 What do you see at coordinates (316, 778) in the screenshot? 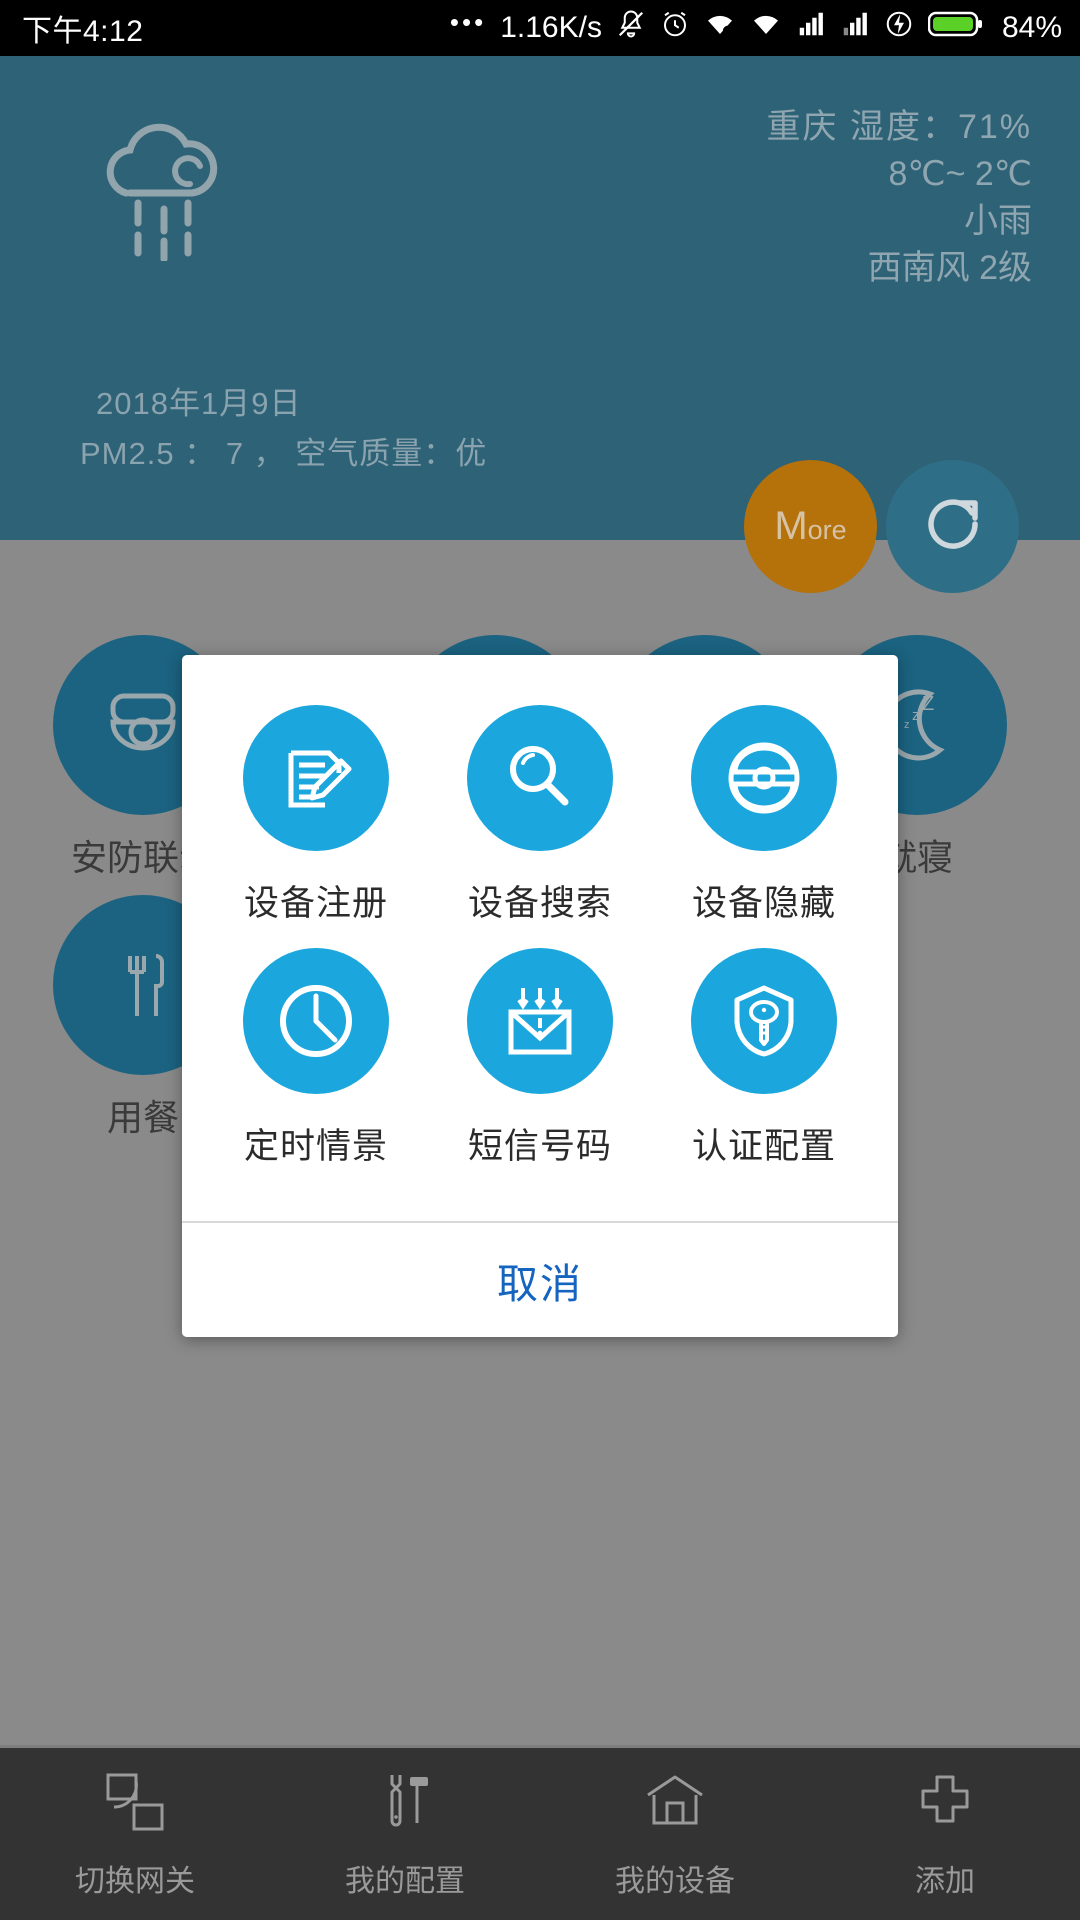
I see `document-pencil-icon` at bounding box center [316, 778].